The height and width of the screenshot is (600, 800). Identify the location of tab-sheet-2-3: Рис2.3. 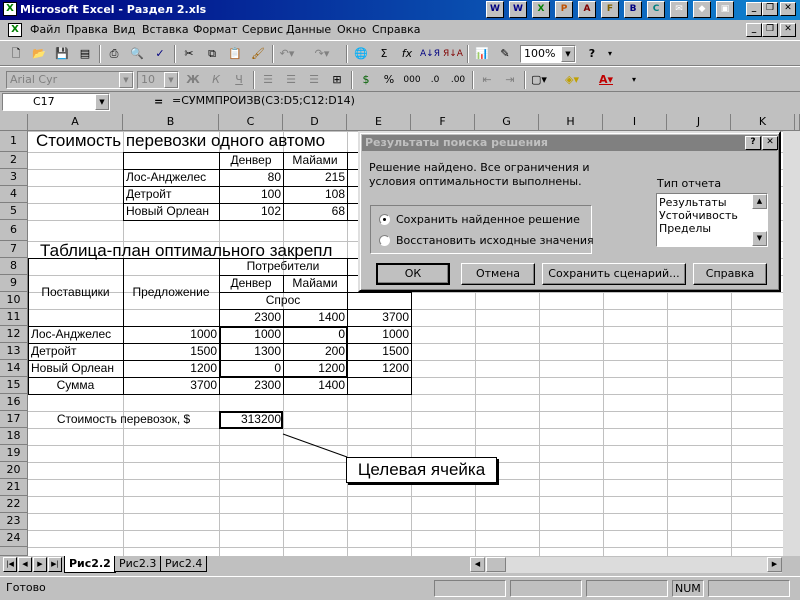
(138, 564).